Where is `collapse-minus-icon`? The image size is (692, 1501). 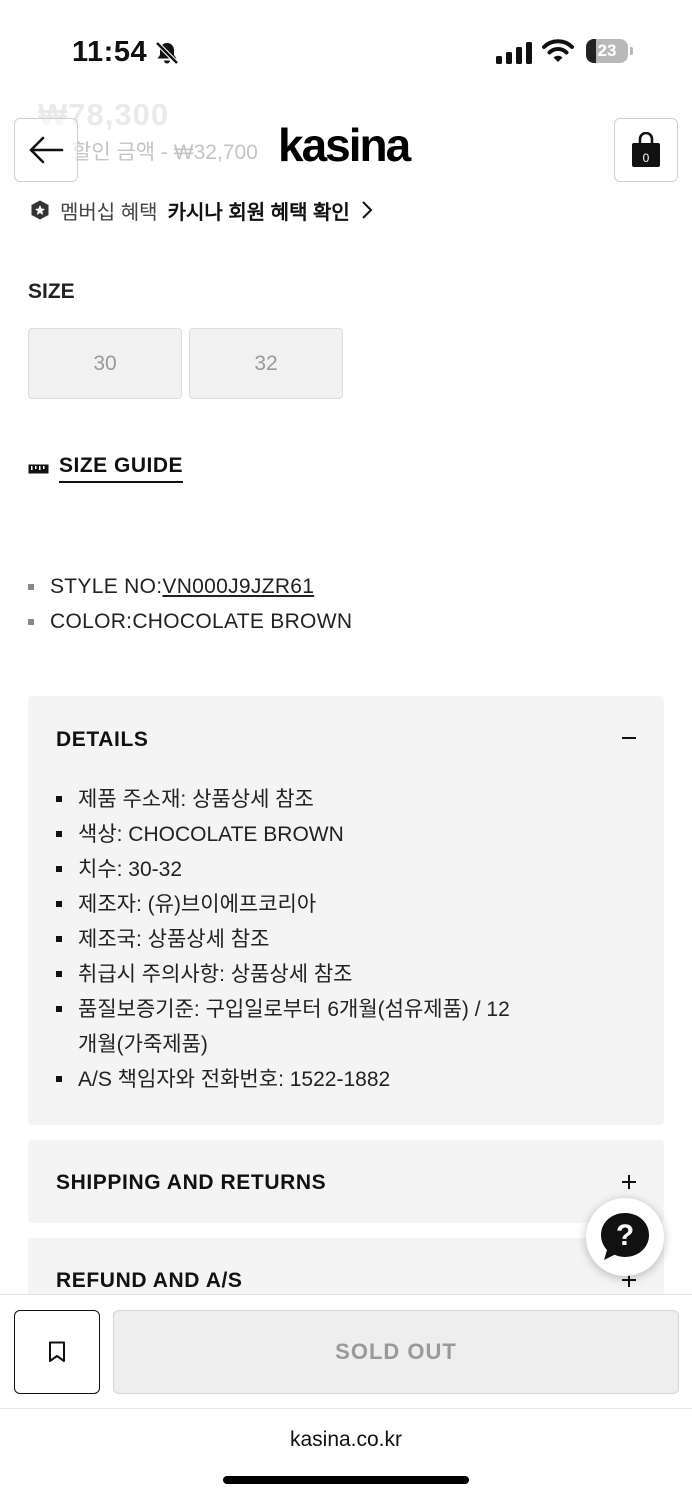
collapse-minus-icon is located at coordinates (629, 738).